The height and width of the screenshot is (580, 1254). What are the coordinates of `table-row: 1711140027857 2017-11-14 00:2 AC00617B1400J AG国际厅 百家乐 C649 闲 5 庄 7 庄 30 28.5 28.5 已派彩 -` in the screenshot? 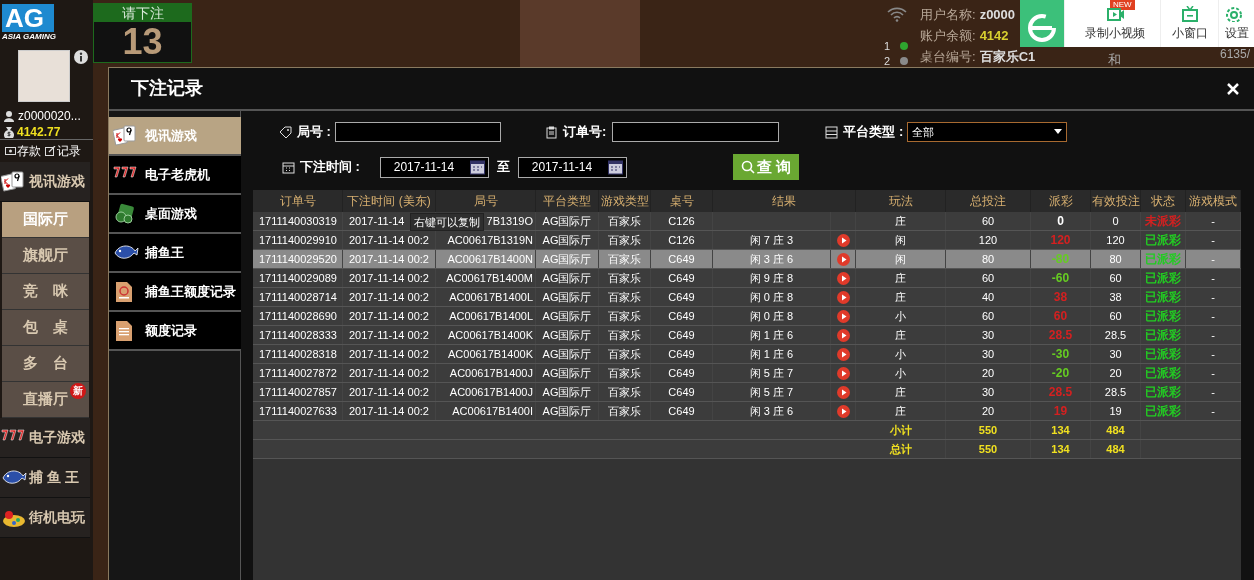 It's located at (747, 392).